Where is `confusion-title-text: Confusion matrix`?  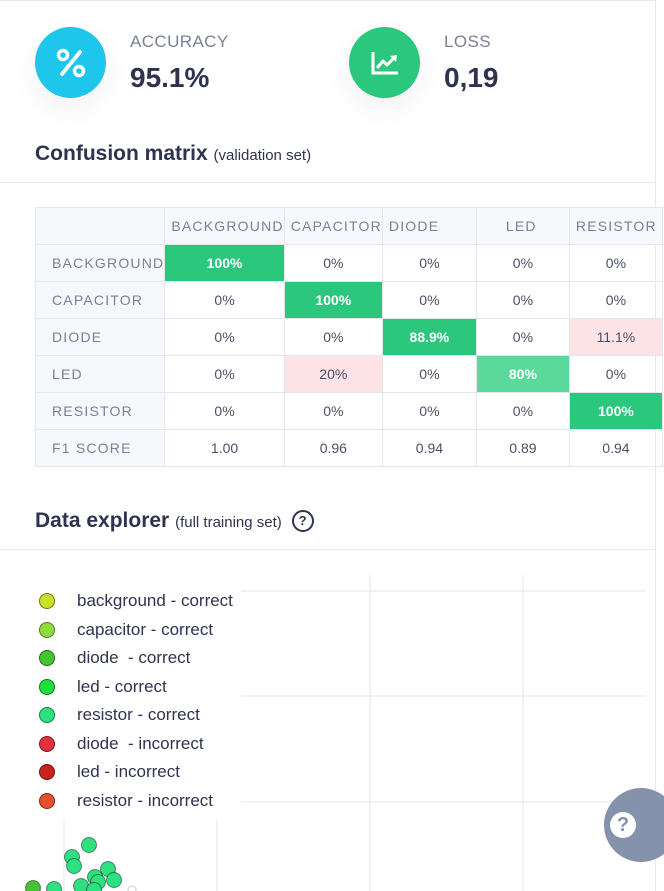
confusion-title-text: Confusion matrix is located at coordinates (121, 153).